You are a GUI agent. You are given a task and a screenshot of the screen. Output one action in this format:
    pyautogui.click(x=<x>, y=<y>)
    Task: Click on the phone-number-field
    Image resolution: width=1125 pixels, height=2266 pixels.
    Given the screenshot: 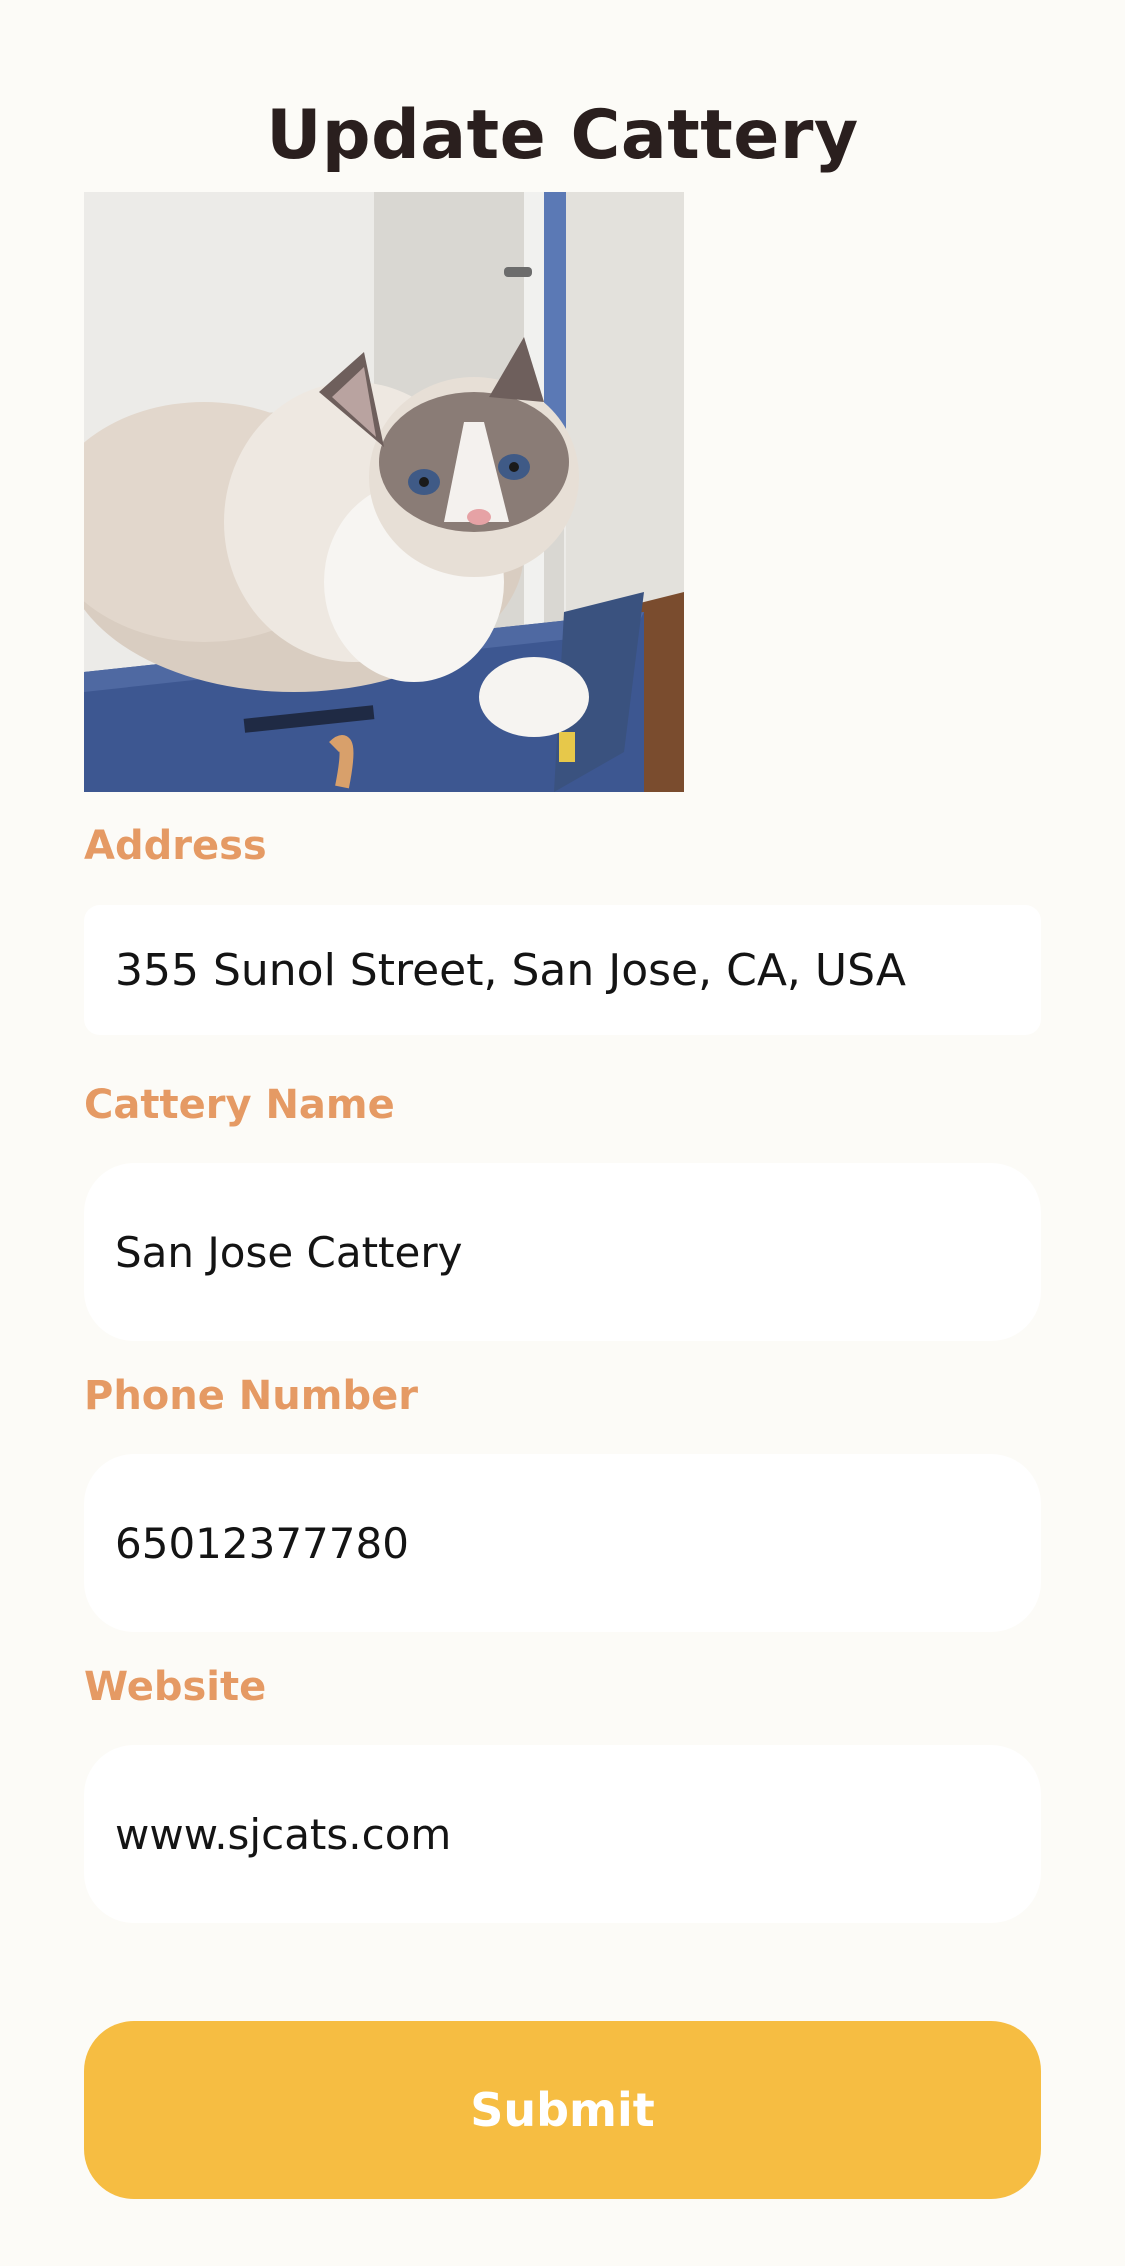 What is the action you would take?
    pyautogui.click(x=562, y=1543)
    